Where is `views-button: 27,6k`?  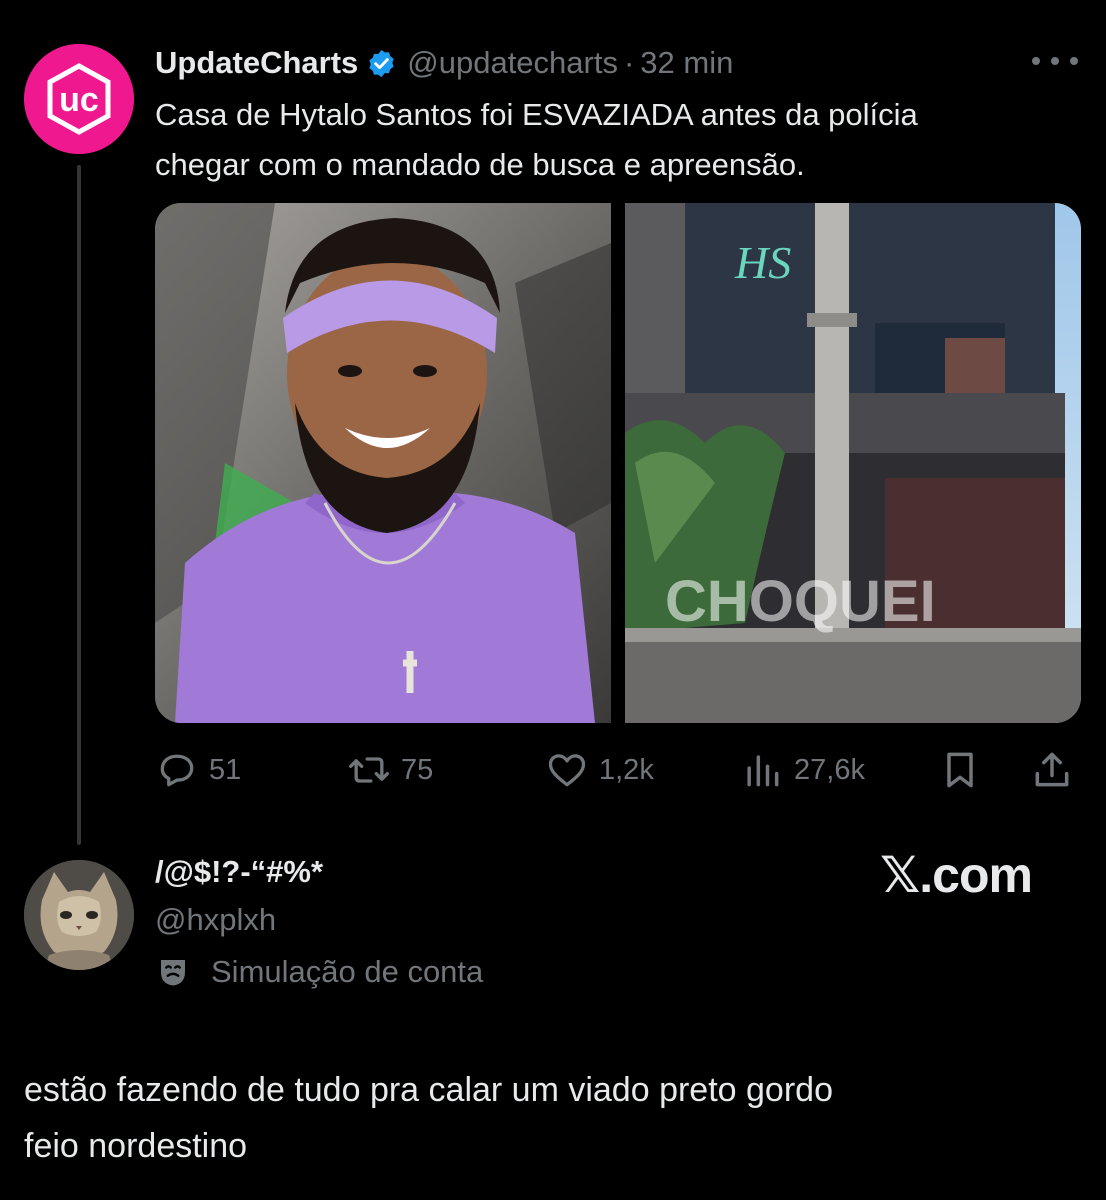
views-button: 27,6k is located at coordinates (802, 770).